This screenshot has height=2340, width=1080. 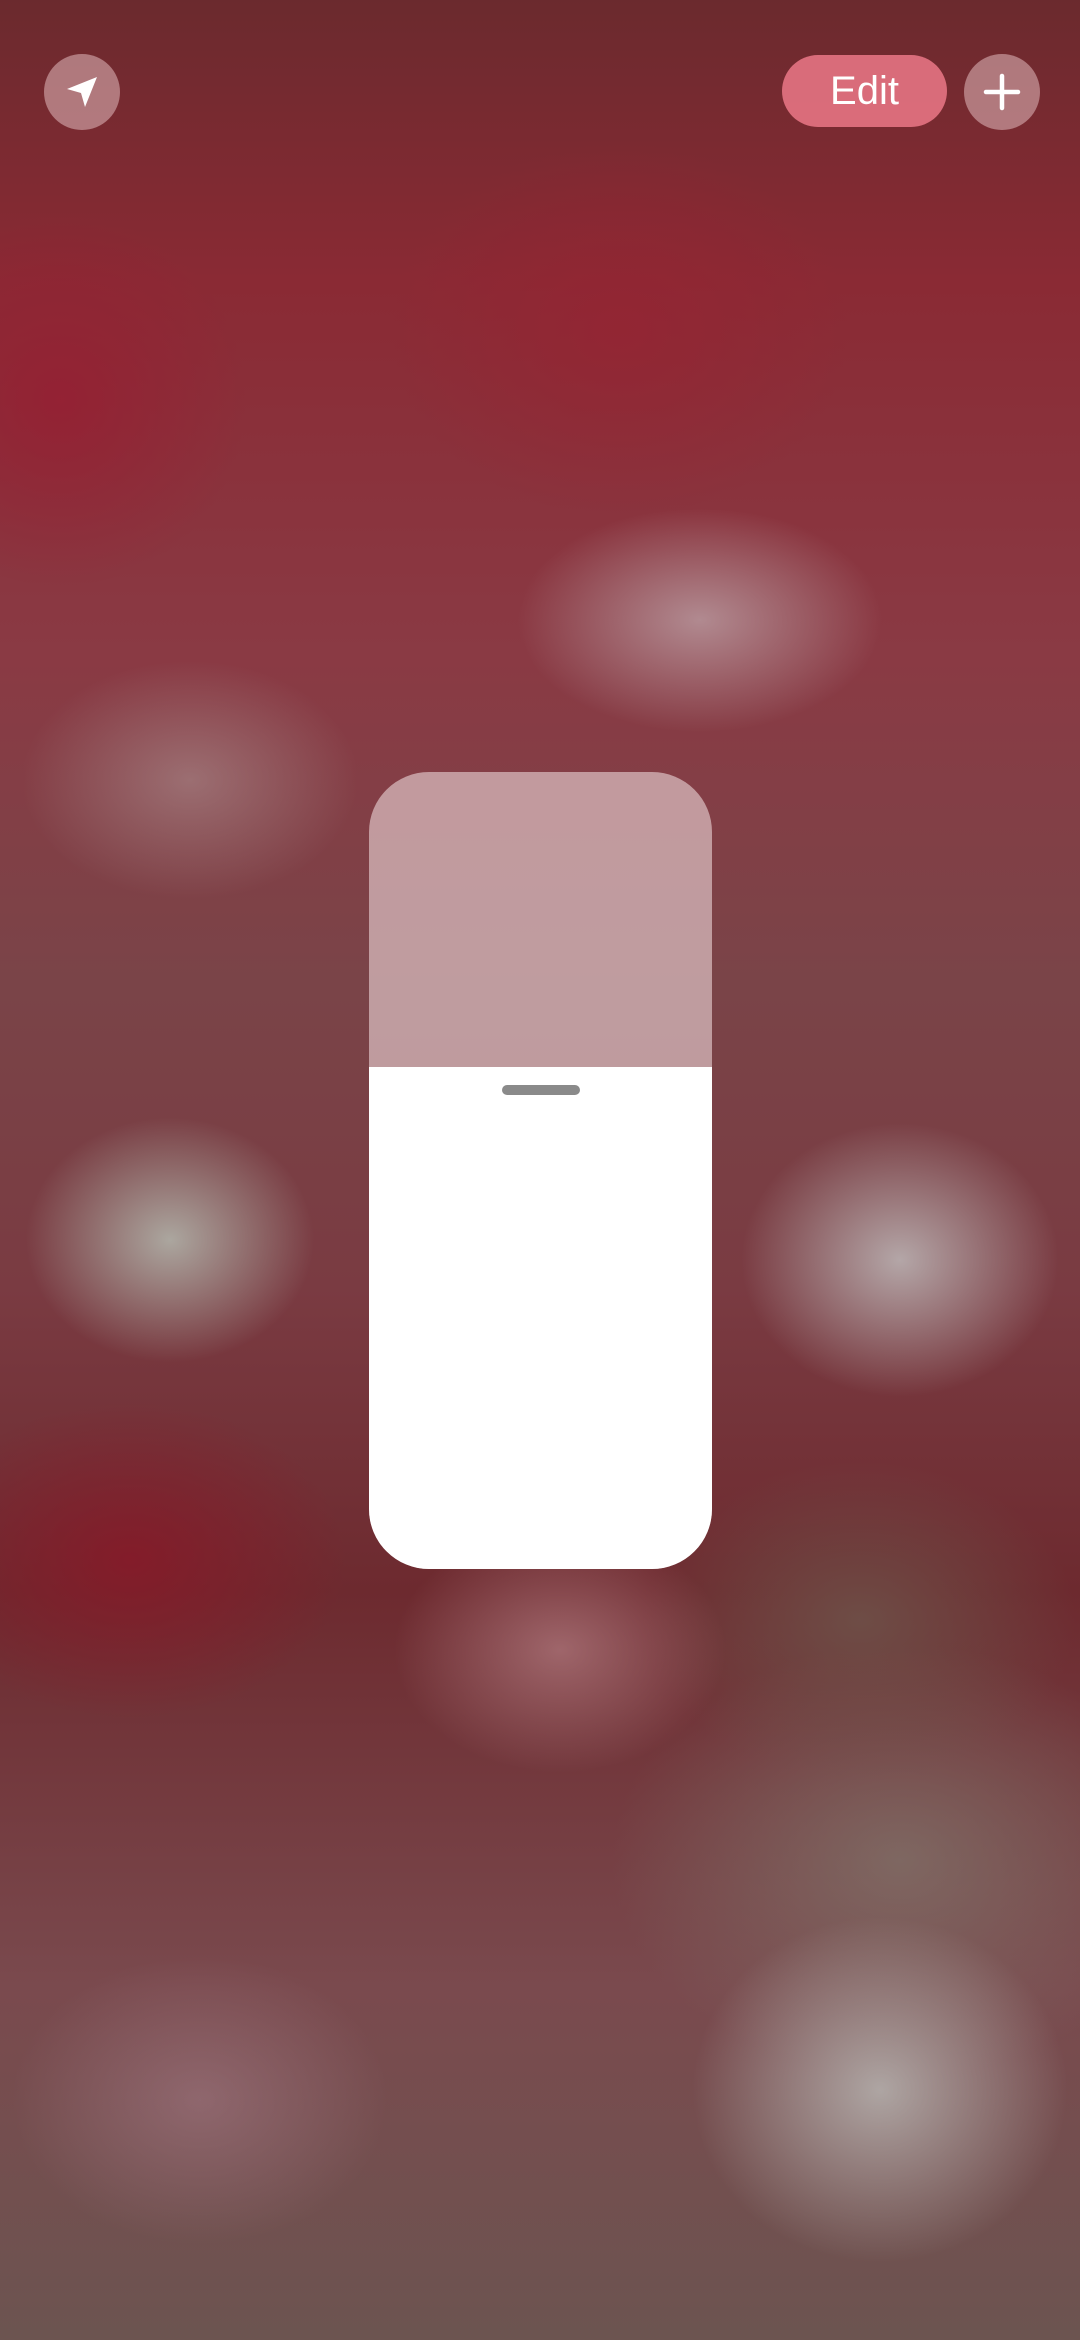 I want to click on brightness-slider, so click(x=540, y=1170).